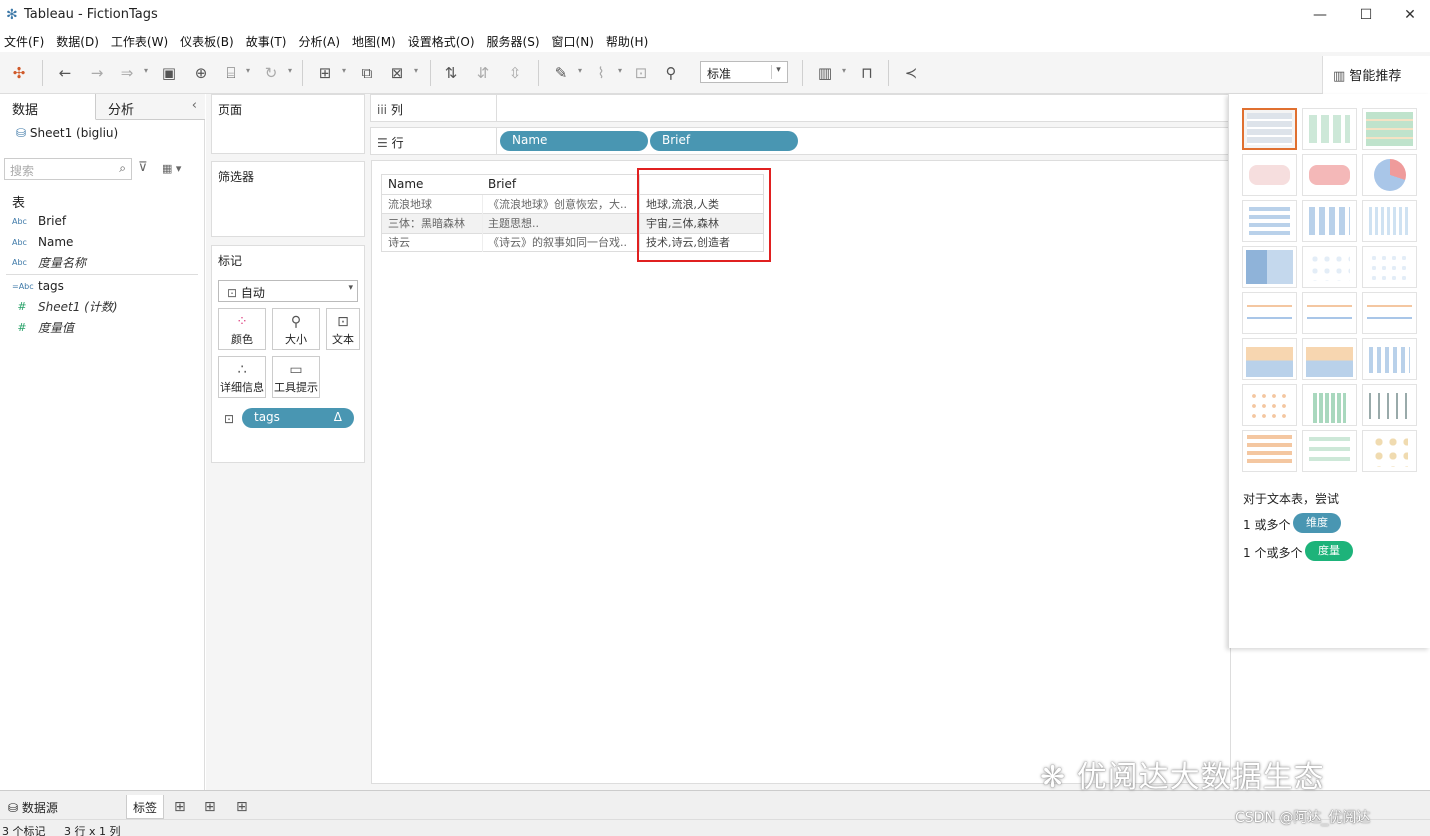 This screenshot has height=836, width=1430. I want to click on tooltip-button: ▭ 工具提示, so click(296, 377).